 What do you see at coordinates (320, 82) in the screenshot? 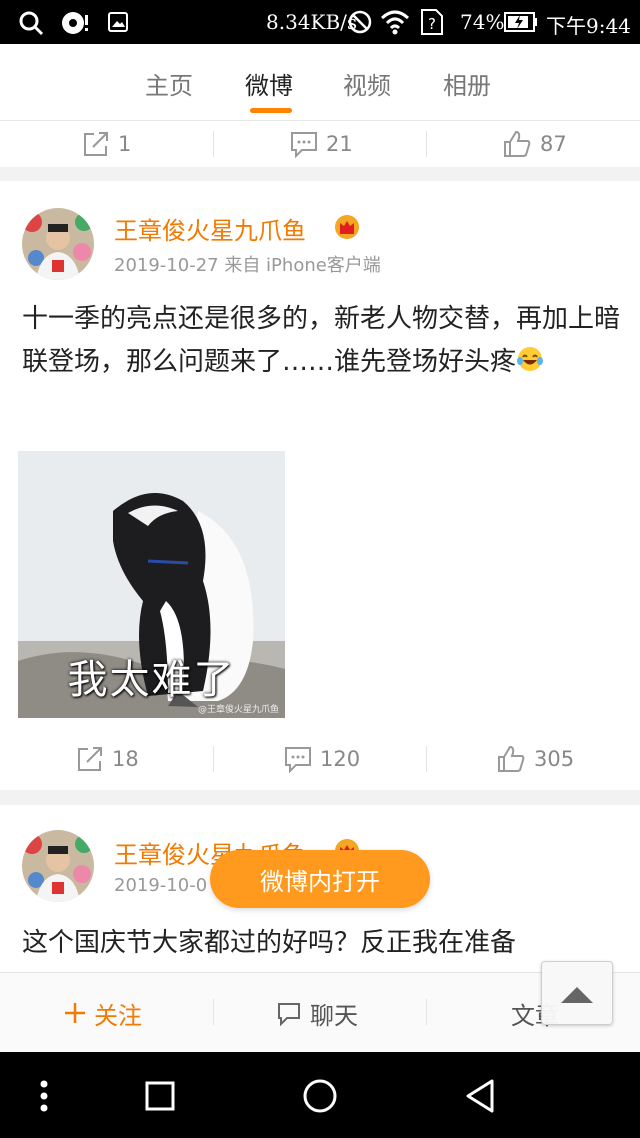
I see `profile-tabs: 主页 微博 视频 相册` at bounding box center [320, 82].